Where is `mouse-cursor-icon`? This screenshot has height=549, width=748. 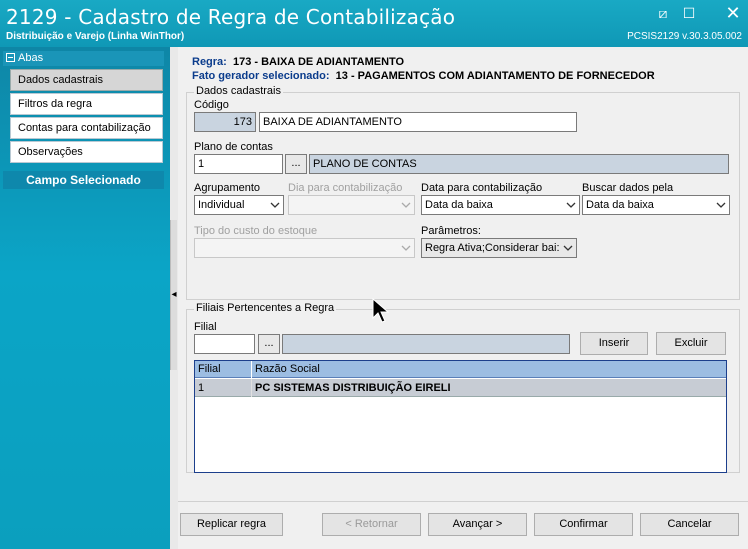
mouse-cursor-icon is located at coordinates (381, 312).